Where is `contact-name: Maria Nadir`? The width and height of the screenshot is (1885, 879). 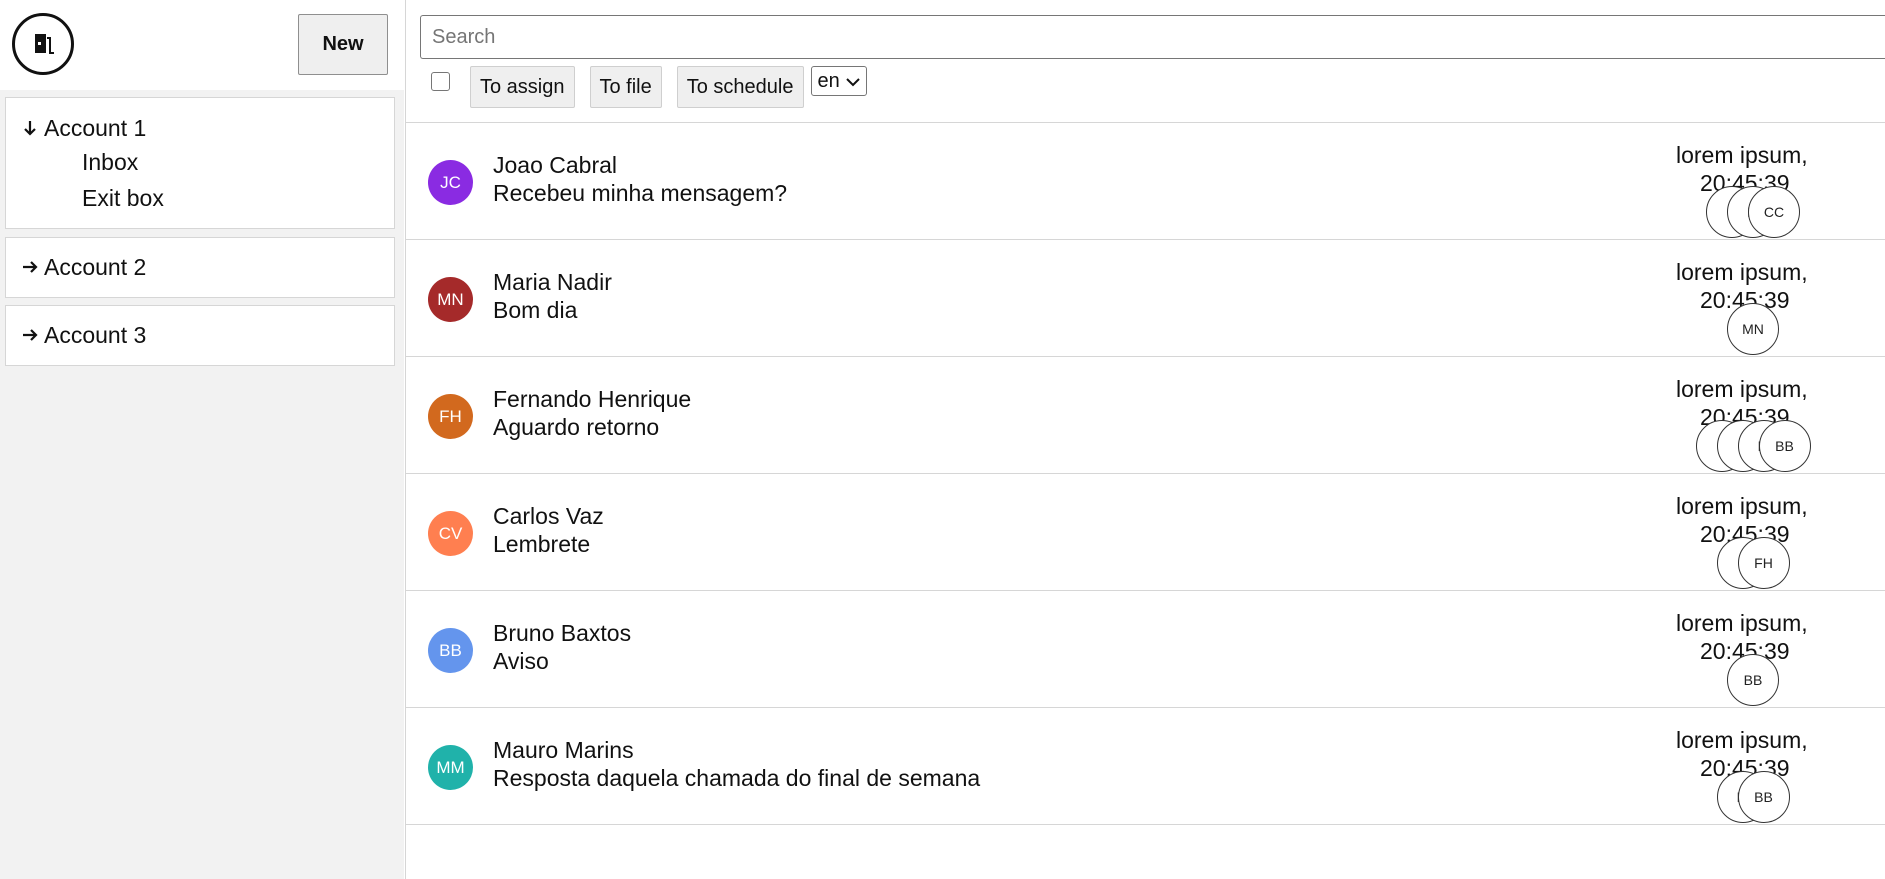
contact-name: Maria Nadir is located at coordinates (552, 282).